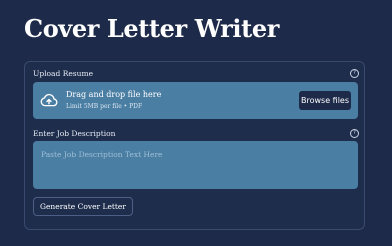 The height and width of the screenshot is (246, 392). Describe the element at coordinates (104, 106) in the screenshot. I see `dropzone-subtitle: Limit 5MB per file • PDF` at that location.